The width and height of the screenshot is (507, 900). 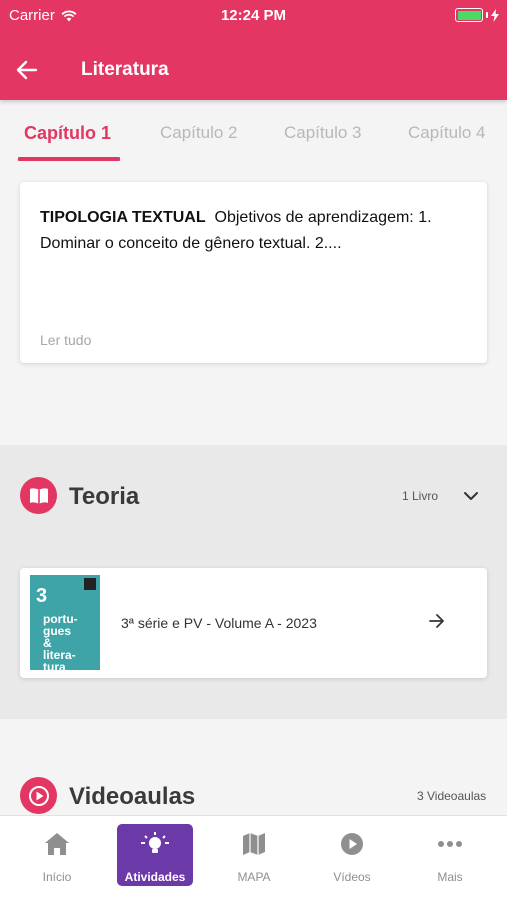 What do you see at coordinates (447, 133) in the screenshot?
I see `tab-capitulo-4: Capítulo 4` at bounding box center [447, 133].